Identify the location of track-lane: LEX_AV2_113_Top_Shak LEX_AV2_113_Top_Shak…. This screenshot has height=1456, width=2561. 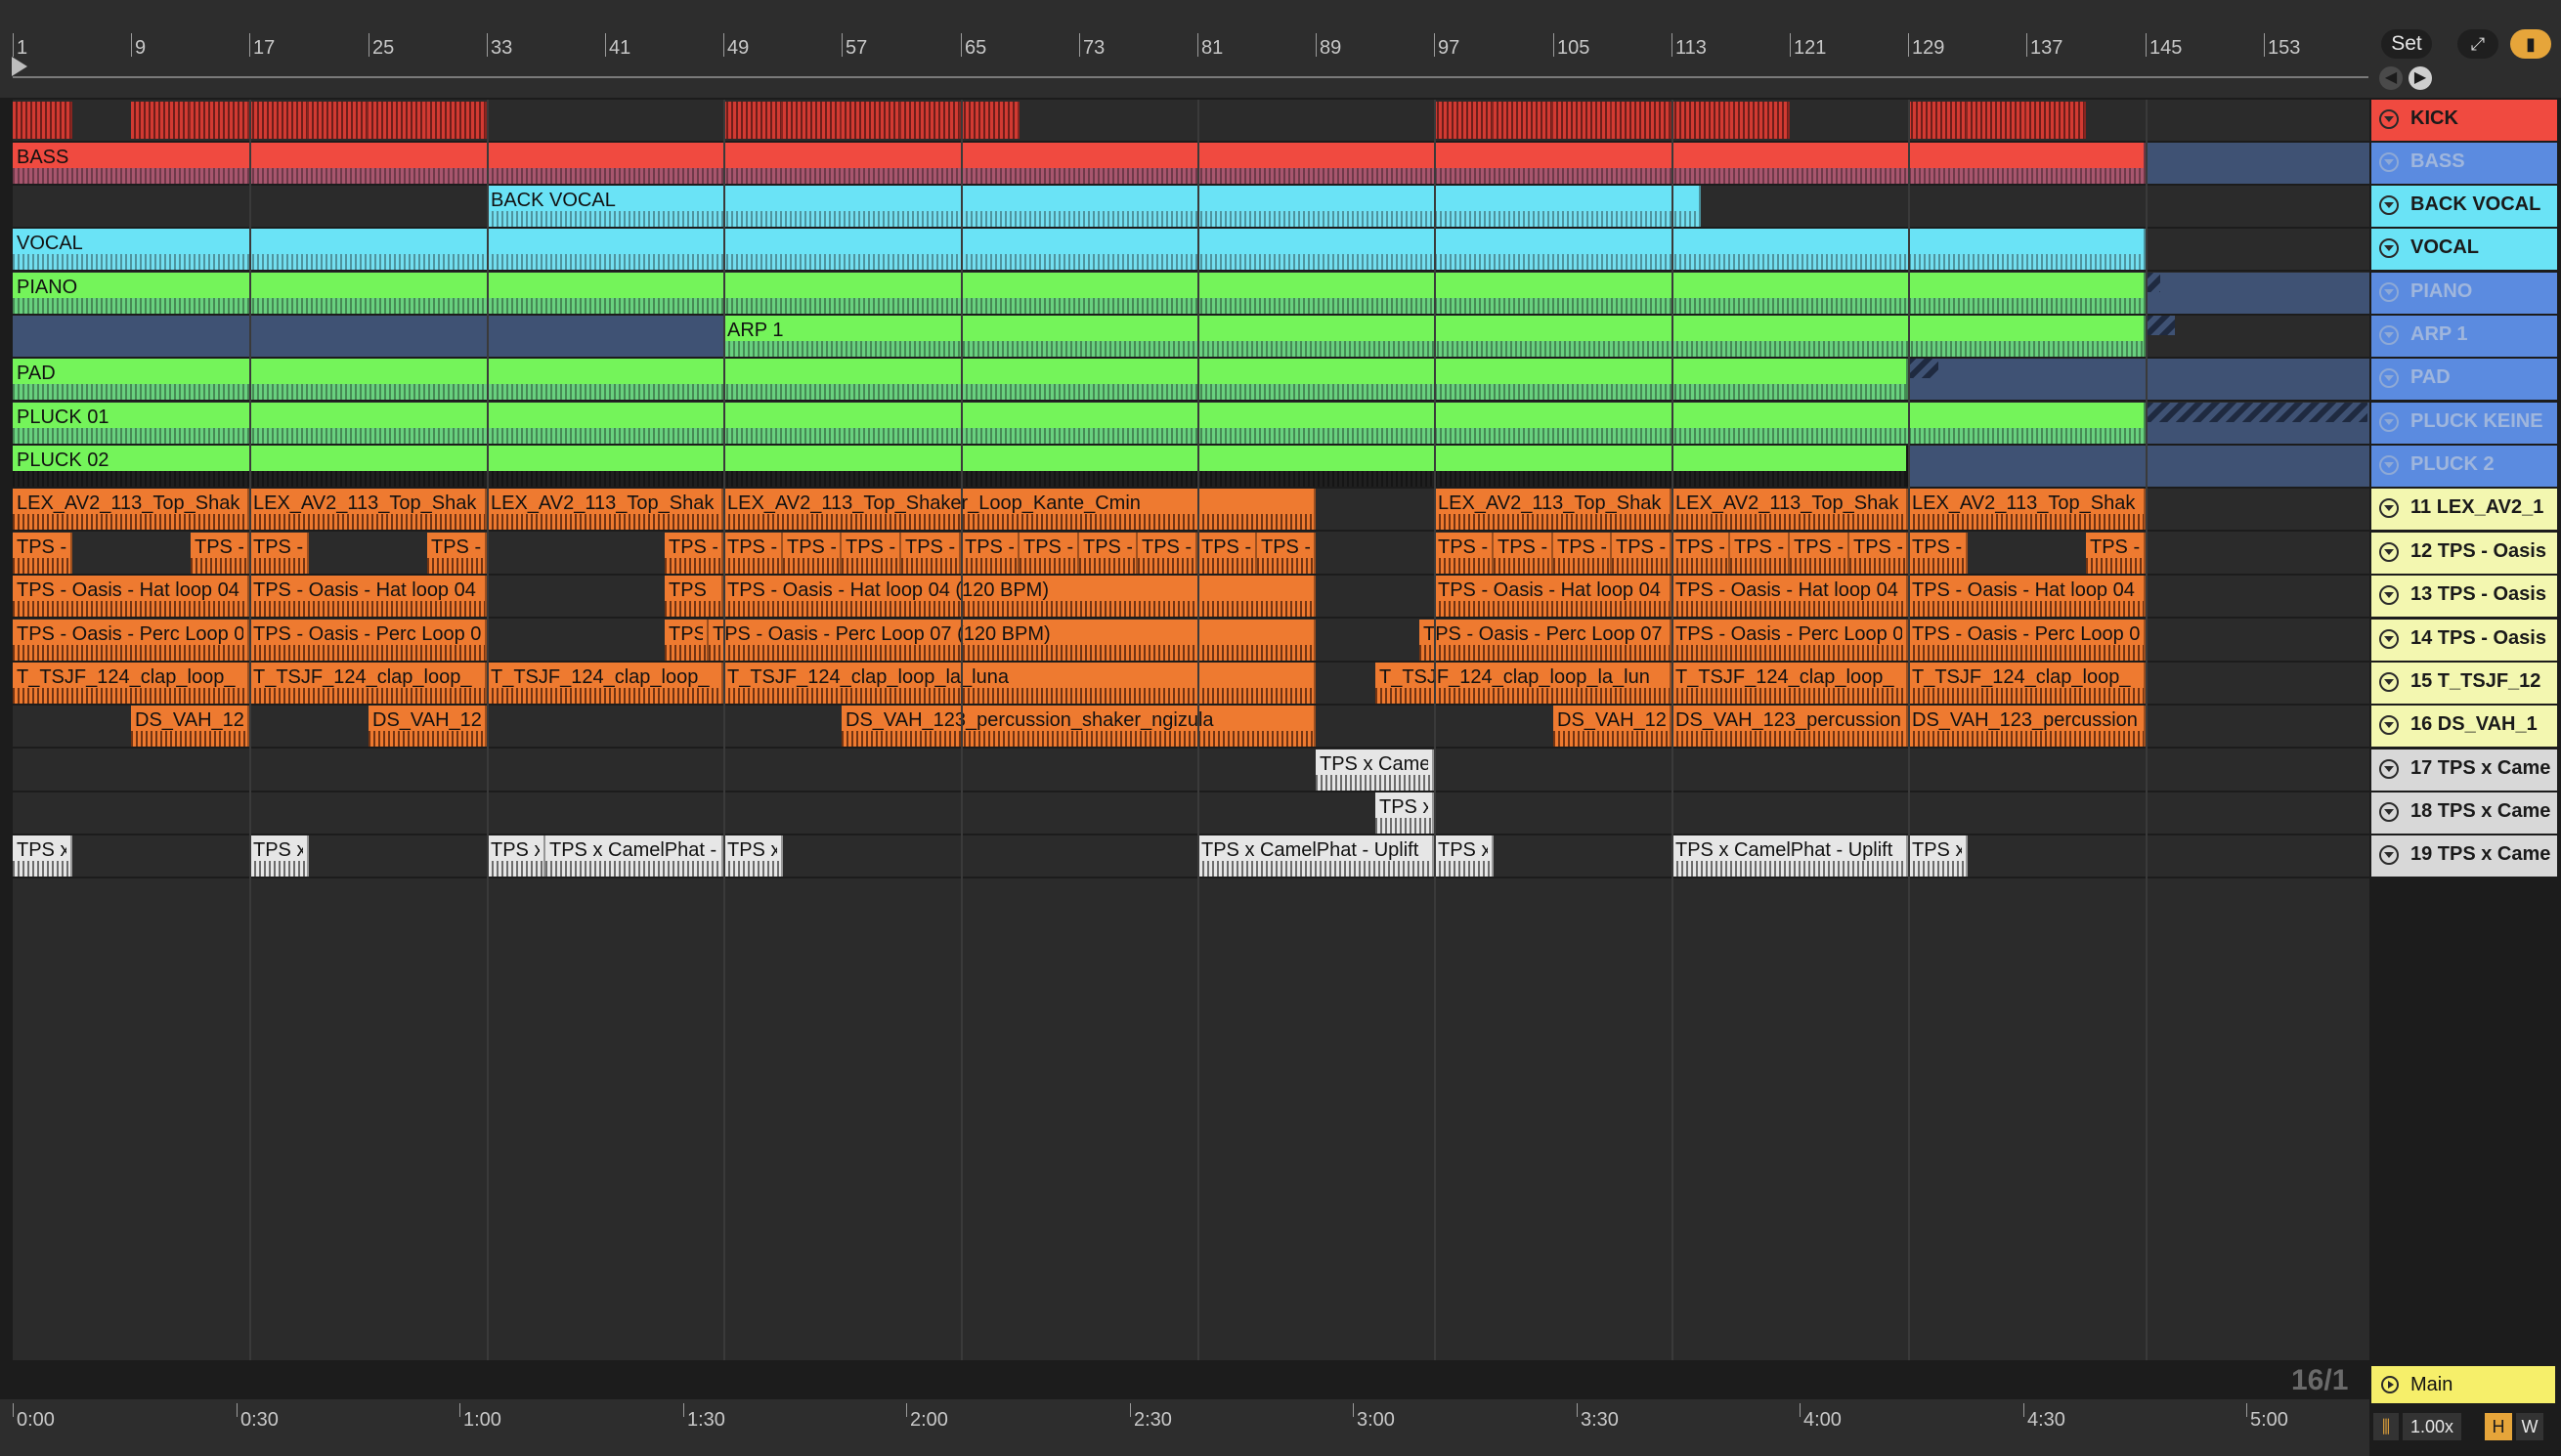
(1191, 510).